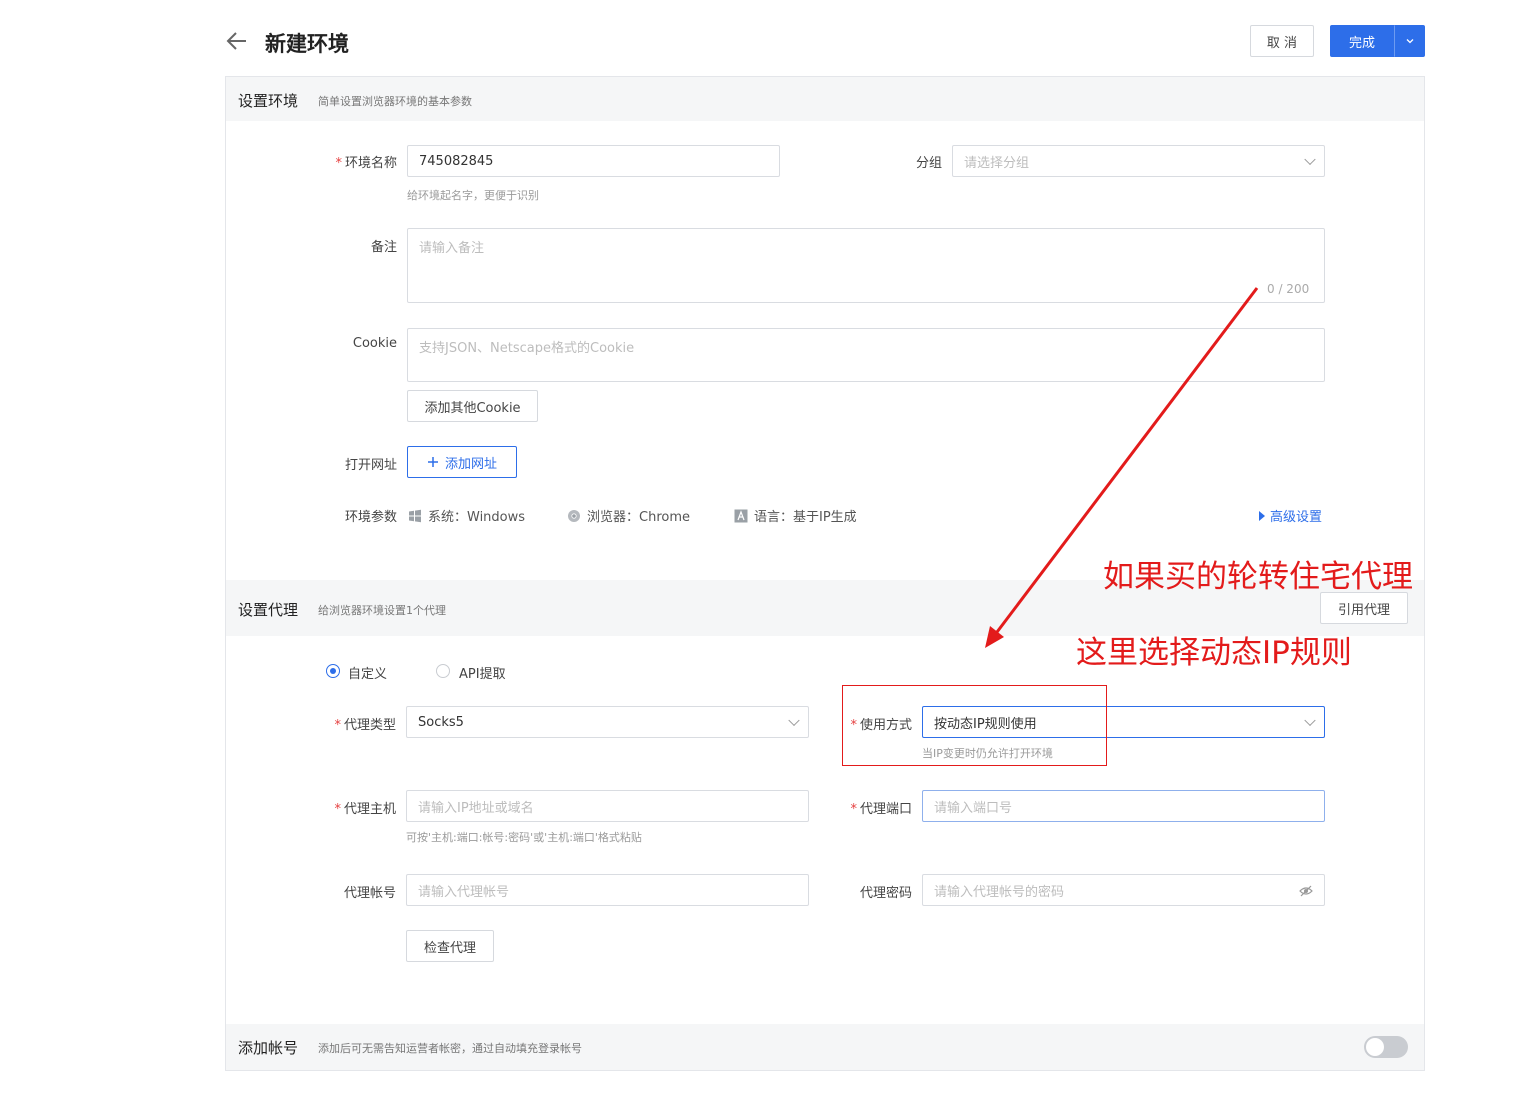 This screenshot has height=1094, width=1529. What do you see at coordinates (1214, 653) in the screenshot?
I see `annotation-line-2: 这里选择动态IP规则` at bounding box center [1214, 653].